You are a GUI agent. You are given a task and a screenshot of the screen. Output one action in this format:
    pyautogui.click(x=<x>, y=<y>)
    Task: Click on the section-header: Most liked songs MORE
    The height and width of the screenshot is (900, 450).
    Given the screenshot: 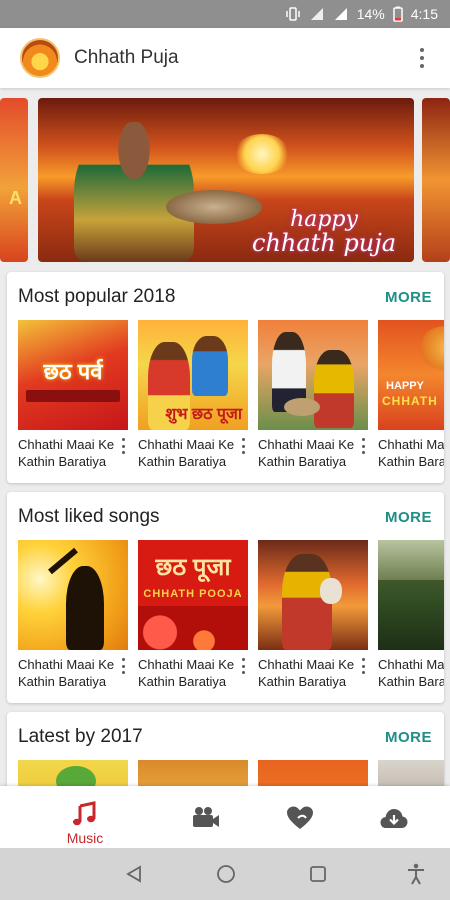 What is the action you would take?
    pyautogui.click(x=225, y=517)
    